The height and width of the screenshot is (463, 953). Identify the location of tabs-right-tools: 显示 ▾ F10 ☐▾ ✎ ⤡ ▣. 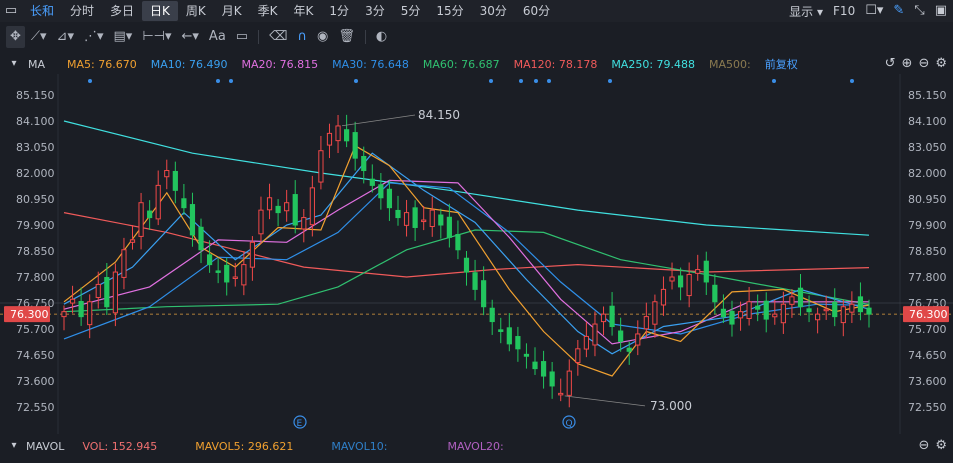
(871, 11).